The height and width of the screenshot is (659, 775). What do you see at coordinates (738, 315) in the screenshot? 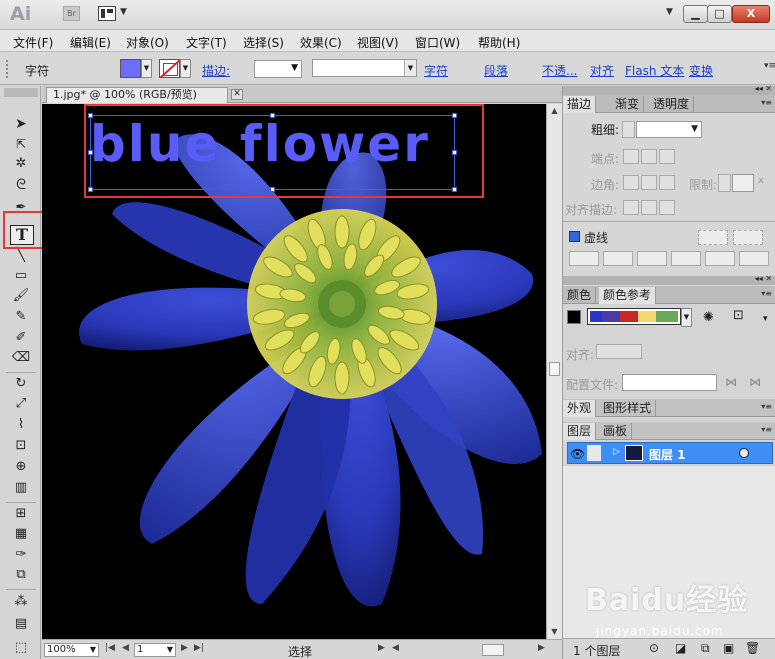
I see `save-color-group-icon: ⊡` at bounding box center [738, 315].